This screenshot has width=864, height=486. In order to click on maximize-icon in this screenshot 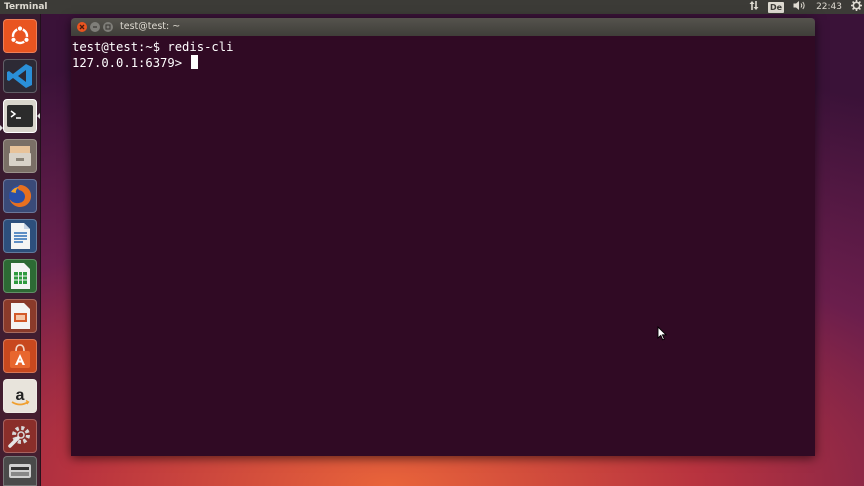, I will do `click(108, 27)`.